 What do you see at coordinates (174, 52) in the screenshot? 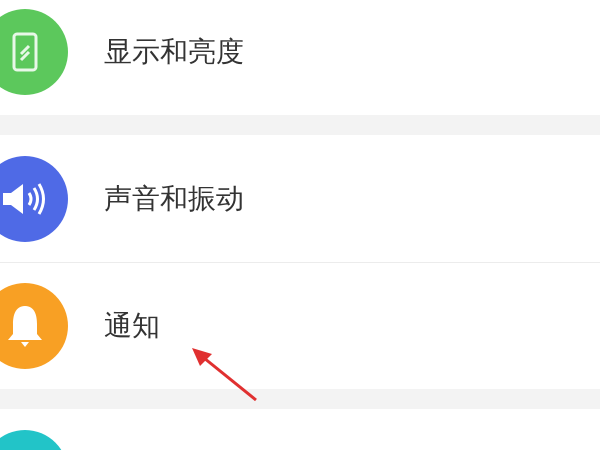
I see `setting-label: 显示和亮度` at bounding box center [174, 52].